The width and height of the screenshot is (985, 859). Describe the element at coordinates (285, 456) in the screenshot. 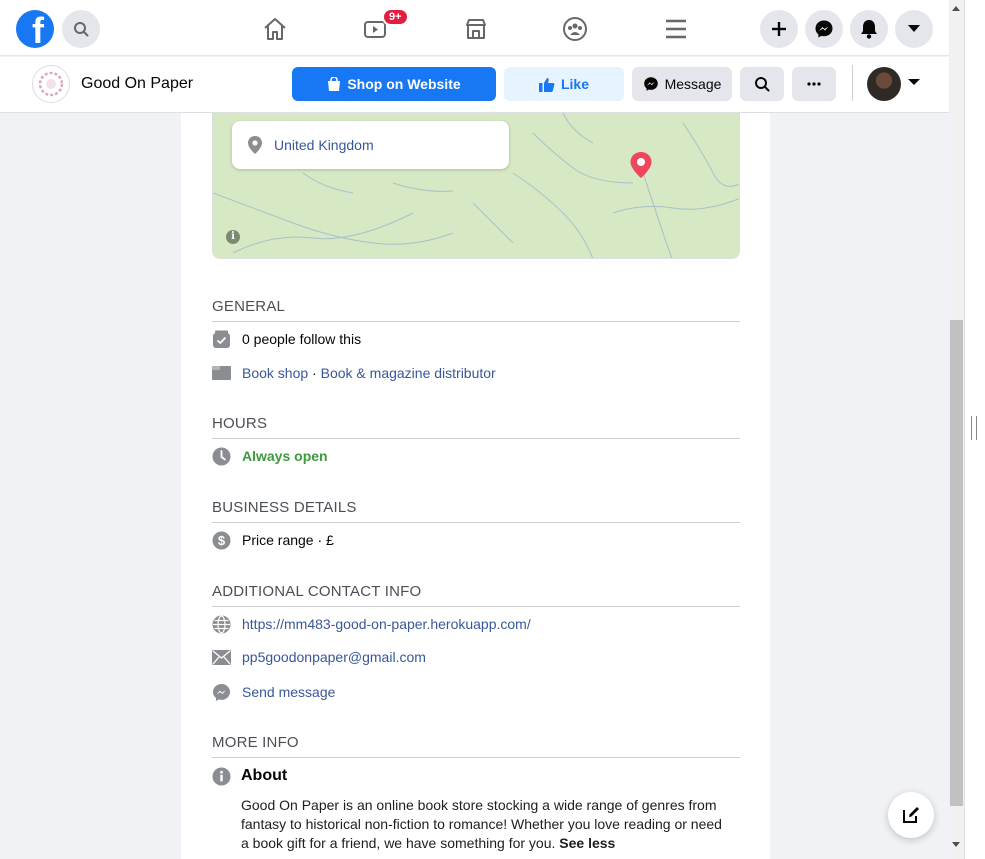

I see `hours-status: Always open` at that location.